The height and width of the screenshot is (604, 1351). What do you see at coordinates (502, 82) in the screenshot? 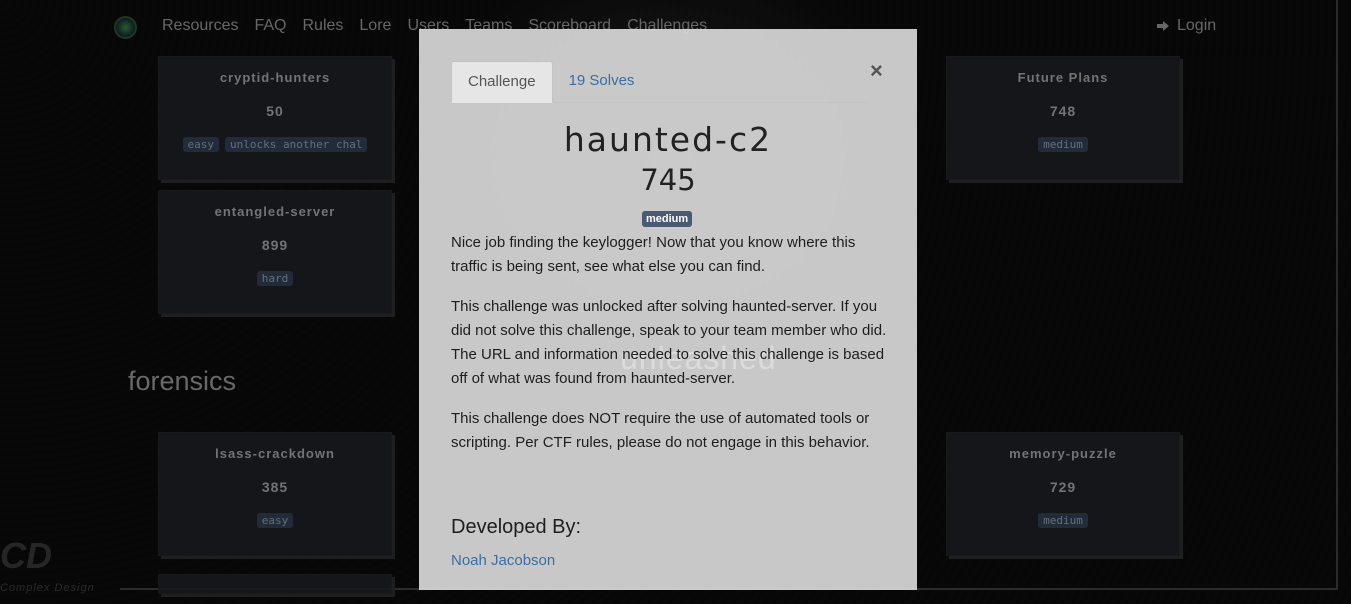
I see `tab-challenge: Challenge` at bounding box center [502, 82].